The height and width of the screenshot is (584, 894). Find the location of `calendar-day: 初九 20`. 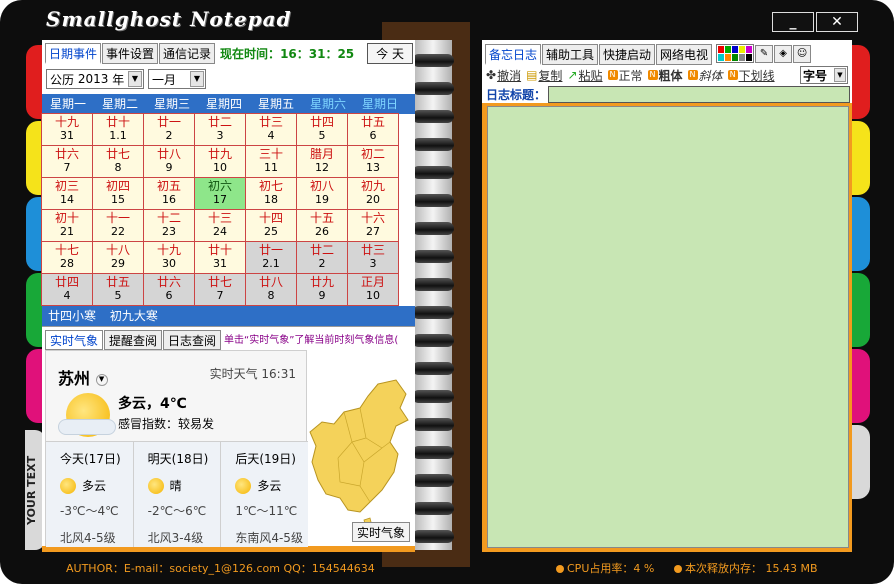

calendar-day: 初九 20 is located at coordinates (373, 193).